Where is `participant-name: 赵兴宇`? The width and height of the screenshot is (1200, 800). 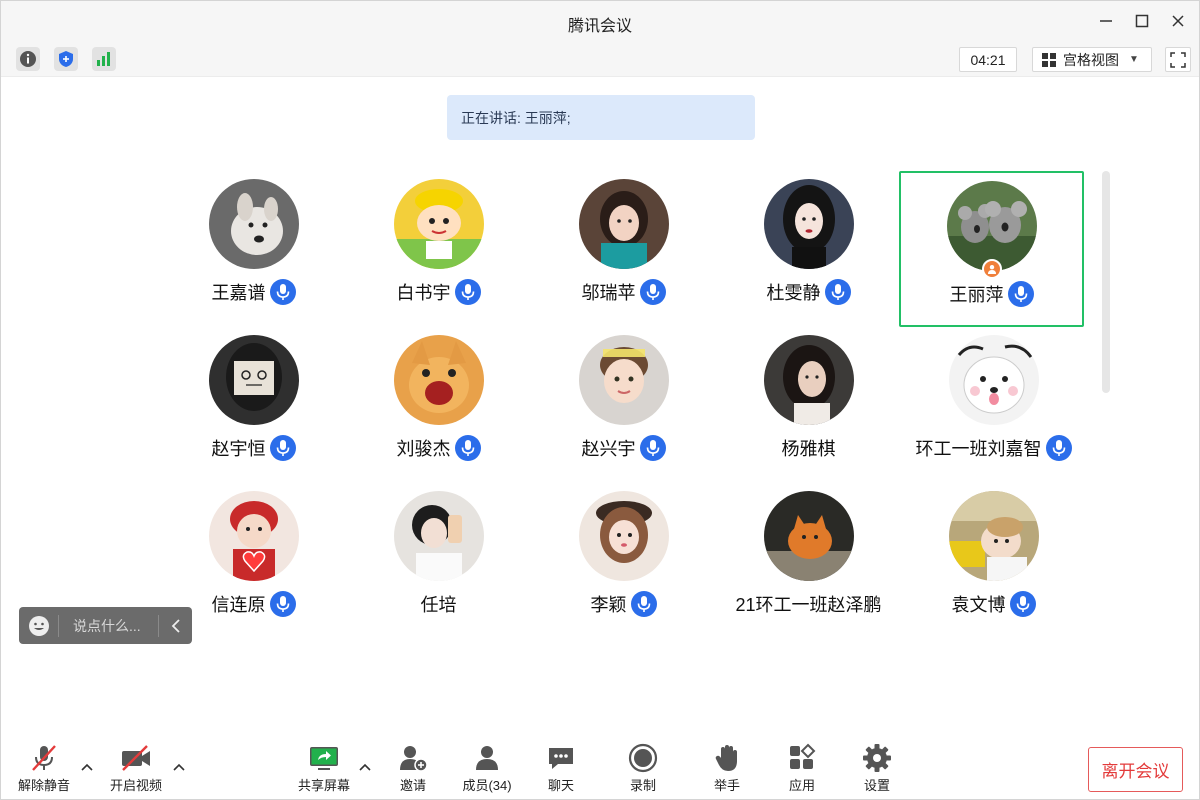
participant-name: 赵兴宇 is located at coordinates (608, 449).